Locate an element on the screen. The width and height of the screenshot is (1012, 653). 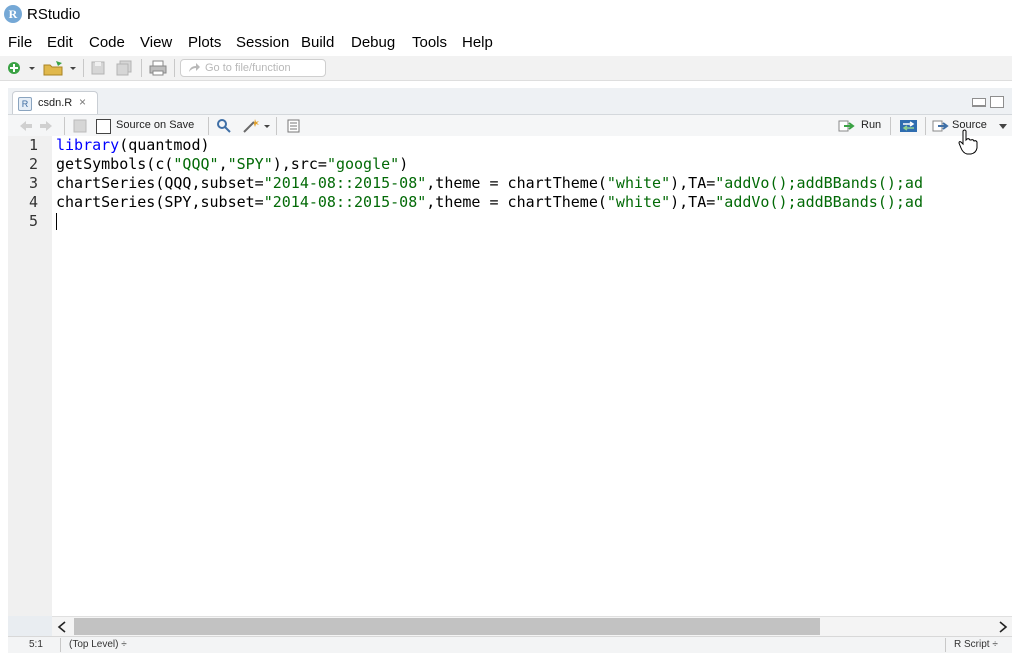
minimize-pane-icon is located at coordinates (979, 102).